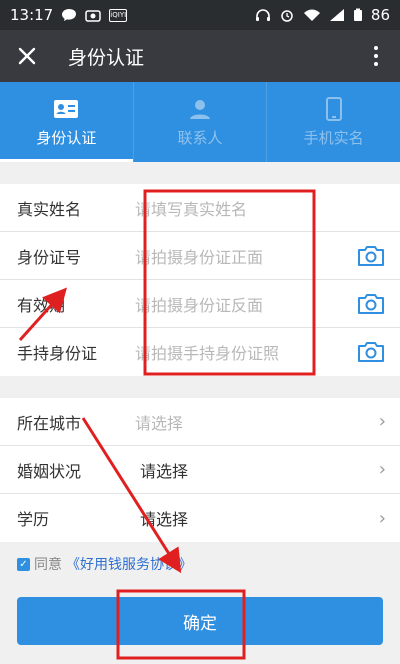  Describe the element at coordinates (27, 56) in the screenshot. I see `close-icon` at that location.